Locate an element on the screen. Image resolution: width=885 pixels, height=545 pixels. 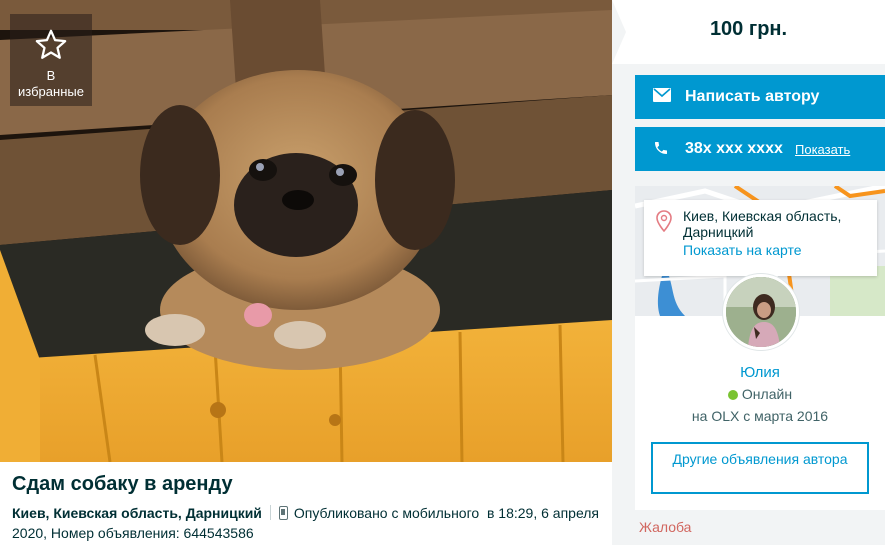
online-status: Онлайн is located at coordinates (760, 394).